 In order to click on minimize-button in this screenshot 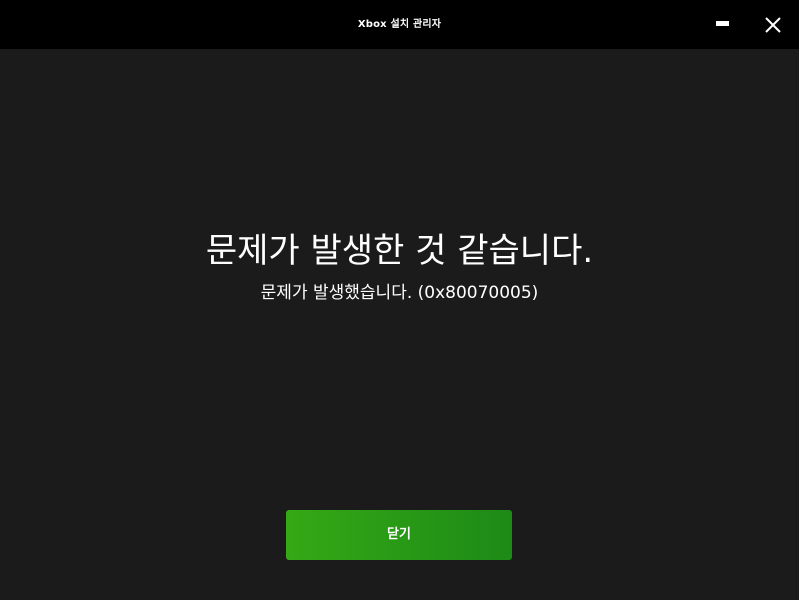, I will do `click(723, 24)`.